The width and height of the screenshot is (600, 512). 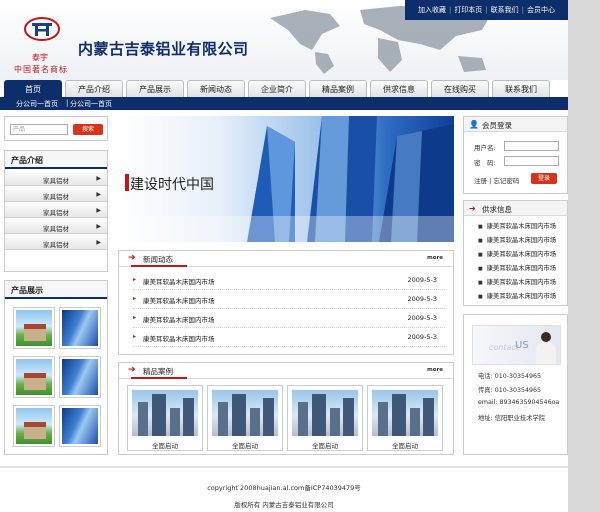 What do you see at coordinates (159, 378) in the screenshot?
I see `title-underline` at bounding box center [159, 378].